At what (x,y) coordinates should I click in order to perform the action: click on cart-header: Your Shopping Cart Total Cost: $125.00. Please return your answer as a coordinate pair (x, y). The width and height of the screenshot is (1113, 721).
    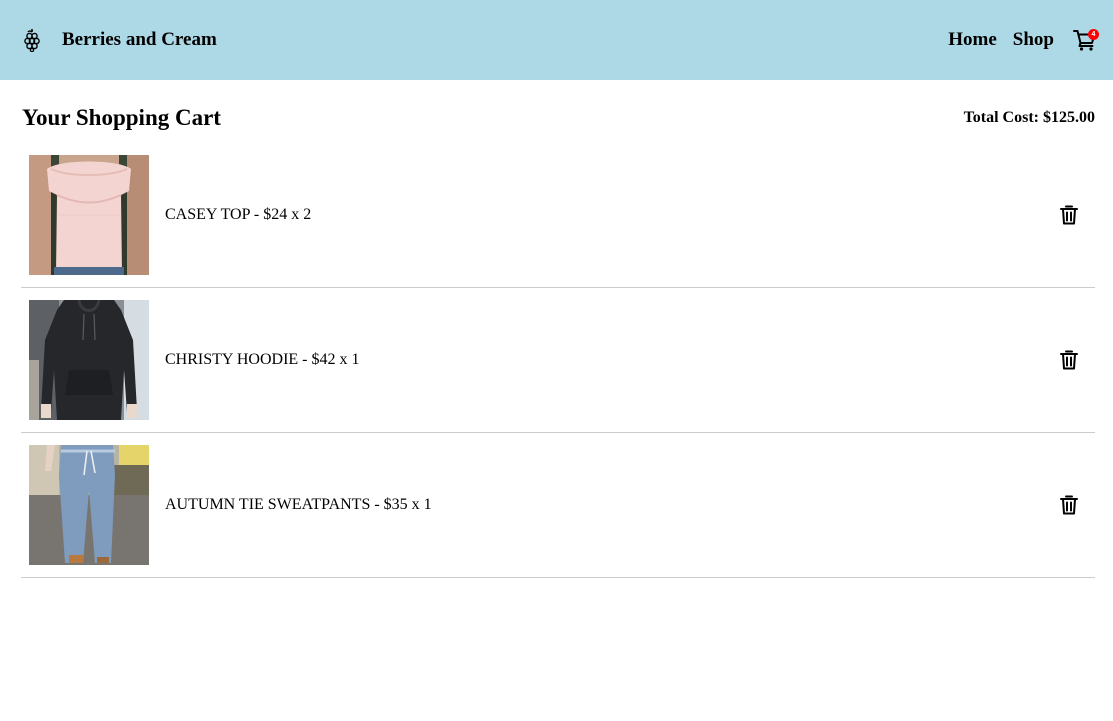
    Looking at the image, I should click on (556, 118).